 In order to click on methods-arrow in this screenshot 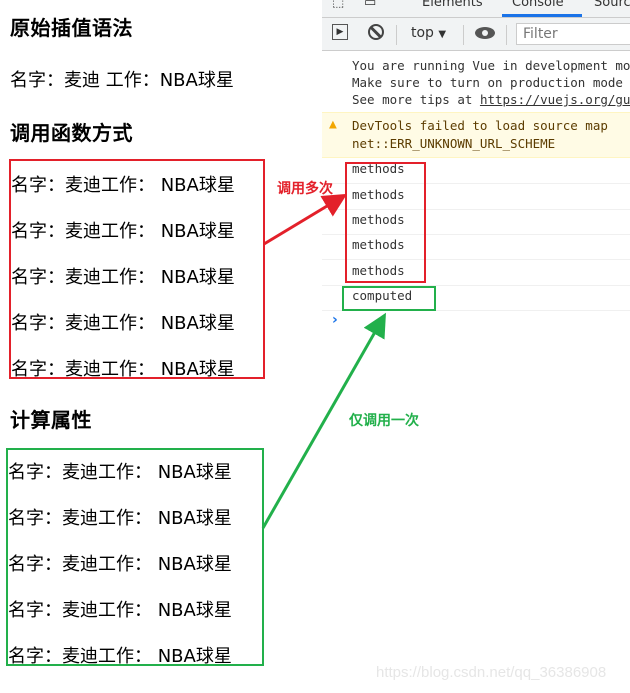, I will do `click(305, 219)`.